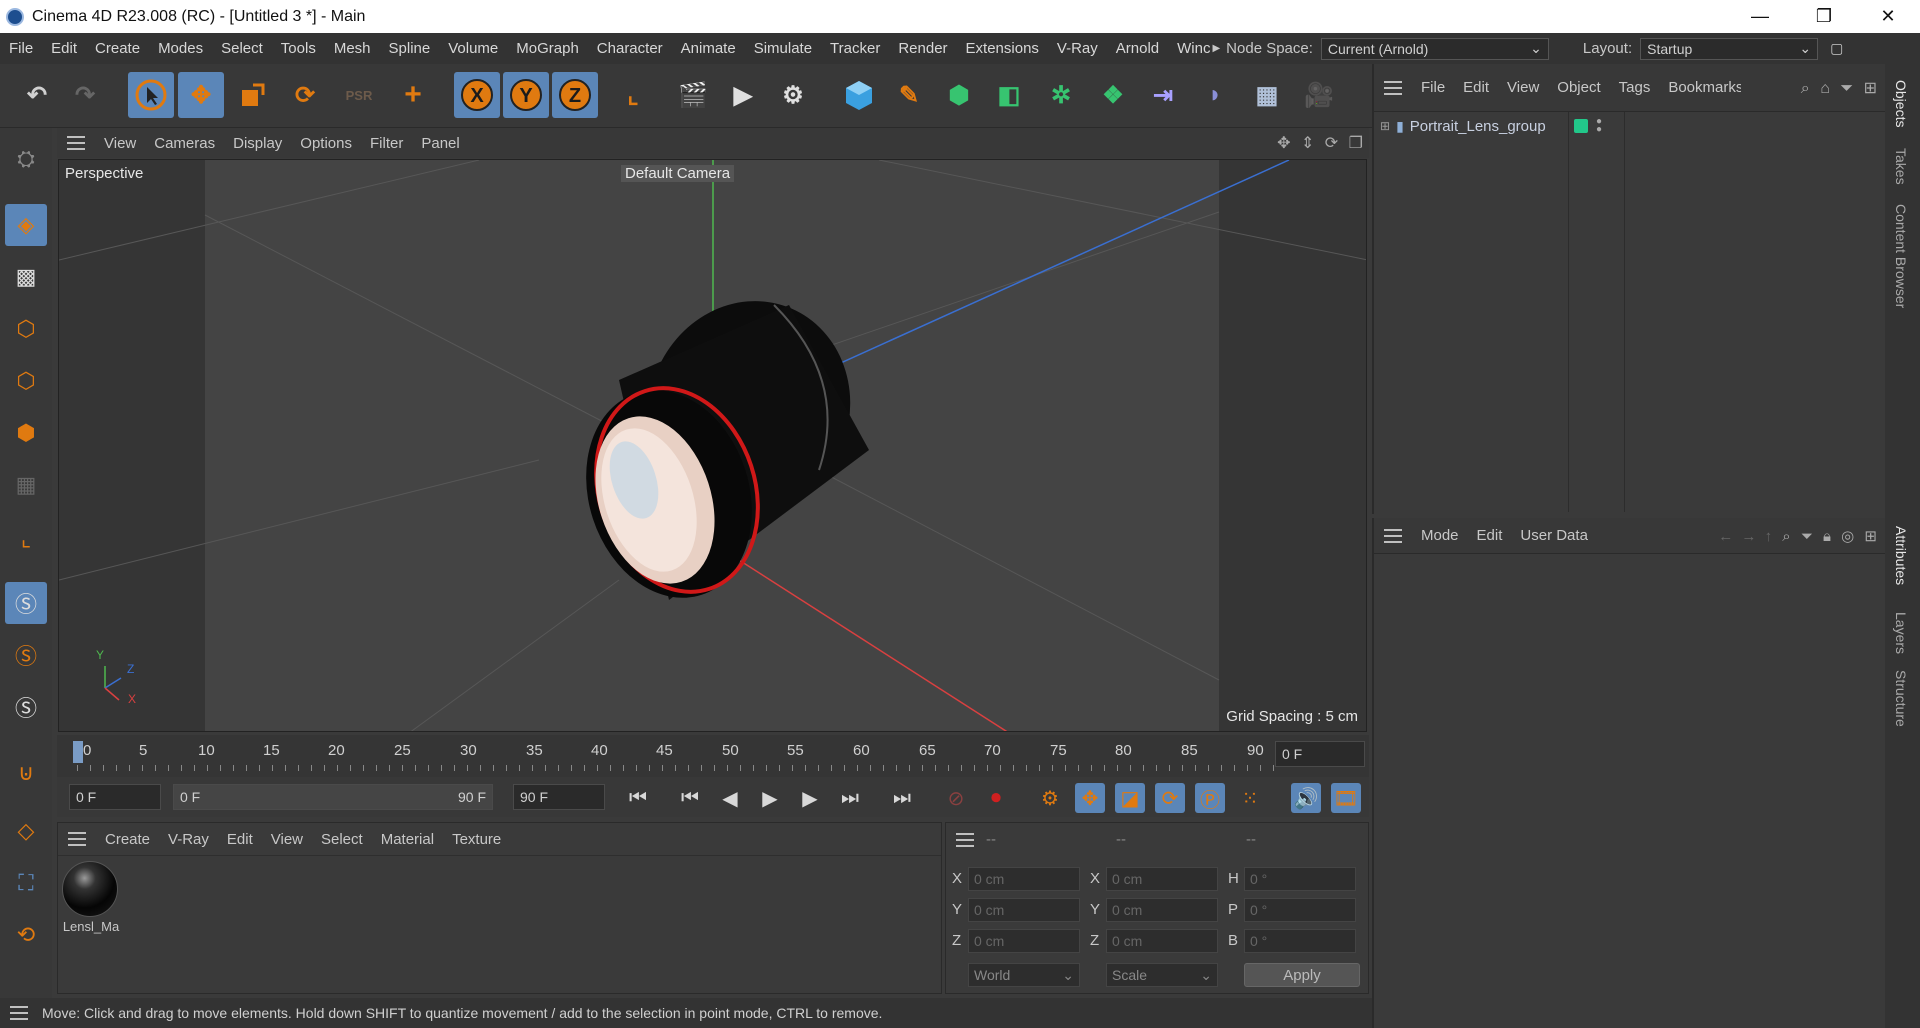  I want to click on menu-animate: Animate, so click(708, 48).